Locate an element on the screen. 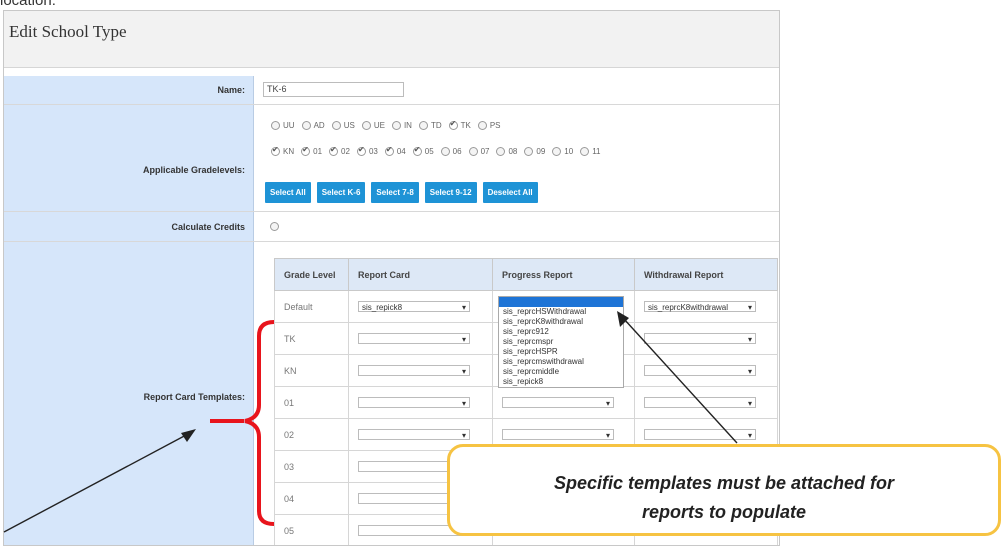 Image resolution: width=1004 pixels, height=546 pixels. gradelevel-option-TK: TK is located at coordinates (460, 125).